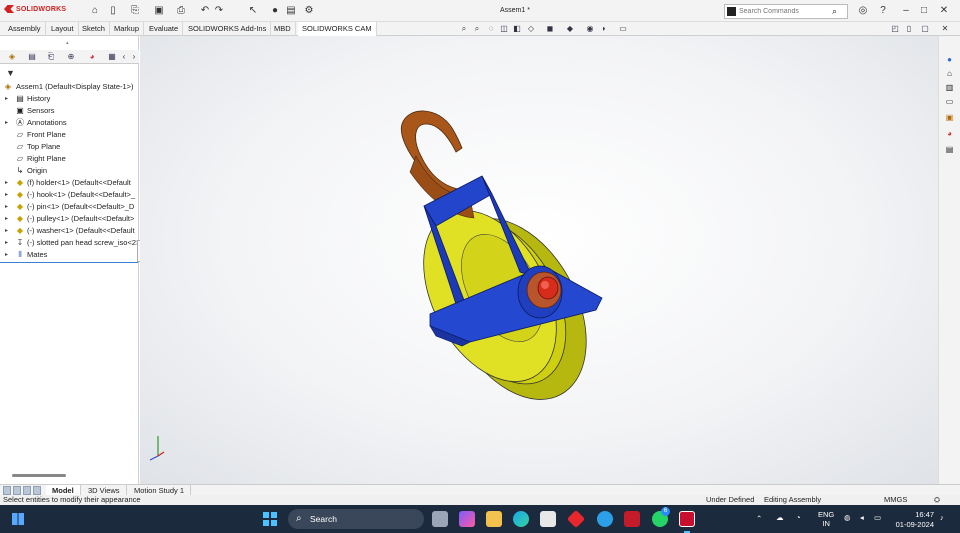 The width and height of the screenshot is (960, 533). Describe the element at coordinates (291, 11) in the screenshot. I see `file-properties-icon: ▤` at that location.